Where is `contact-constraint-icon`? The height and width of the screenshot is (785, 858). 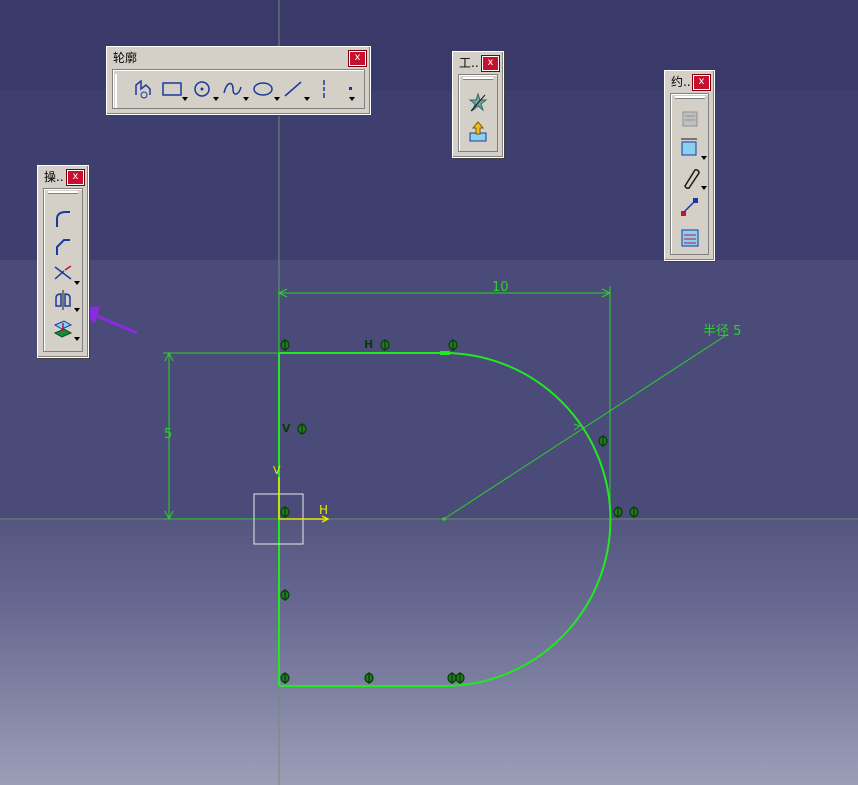 contact-constraint-icon is located at coordinates (692, 178).